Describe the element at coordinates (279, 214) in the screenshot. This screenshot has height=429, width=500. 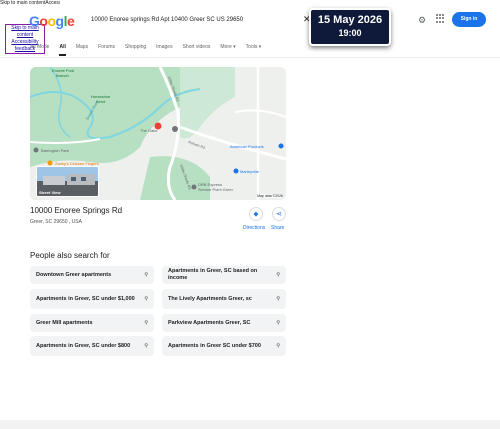
I see `share-icon: ⋖` at that location.